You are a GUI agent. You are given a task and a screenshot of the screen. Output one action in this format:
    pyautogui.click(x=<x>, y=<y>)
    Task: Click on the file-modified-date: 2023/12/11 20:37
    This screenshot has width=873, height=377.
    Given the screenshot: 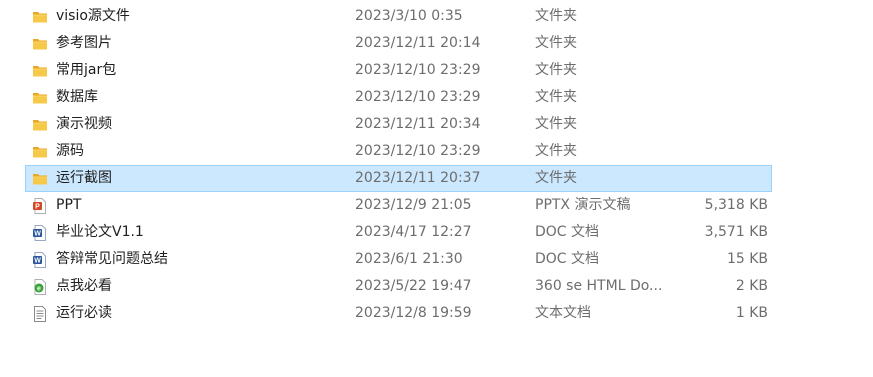 What is the action you would take?
    pyautogui.click(x=418, y=178)
    